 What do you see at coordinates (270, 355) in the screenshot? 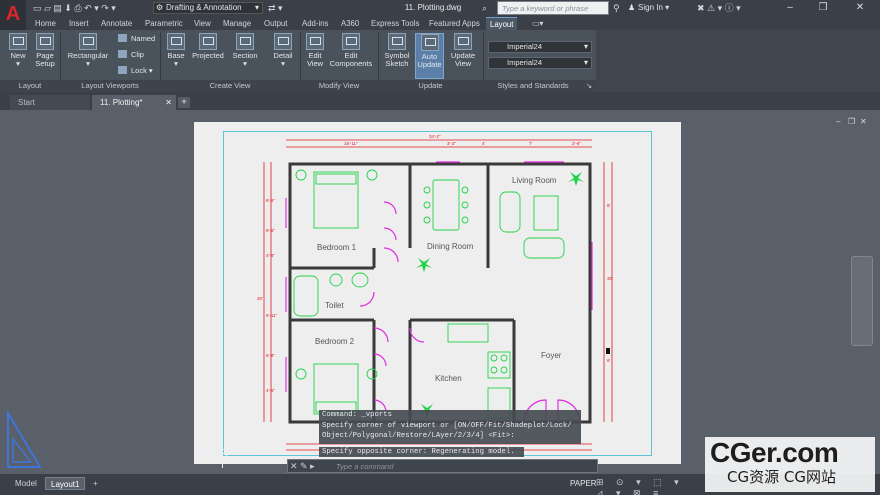
I see `dim-left-5: 6'-8"` at bounding box center [270, 355].